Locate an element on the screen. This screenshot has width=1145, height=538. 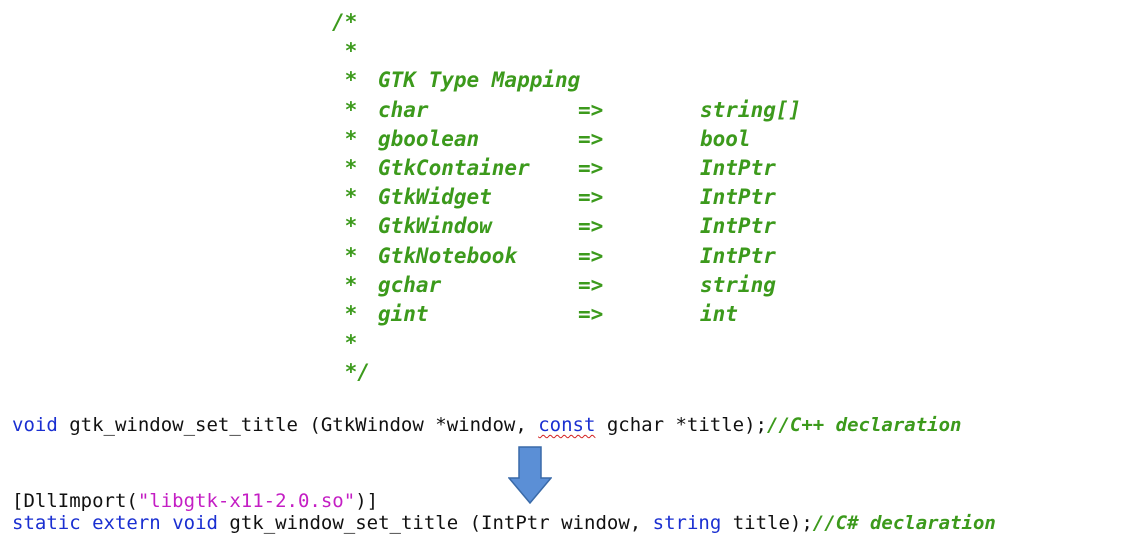
dllimport-attribute-line: [DllImport("libgtk-x11-2.0.so")] is located at coordinates (195, 501).